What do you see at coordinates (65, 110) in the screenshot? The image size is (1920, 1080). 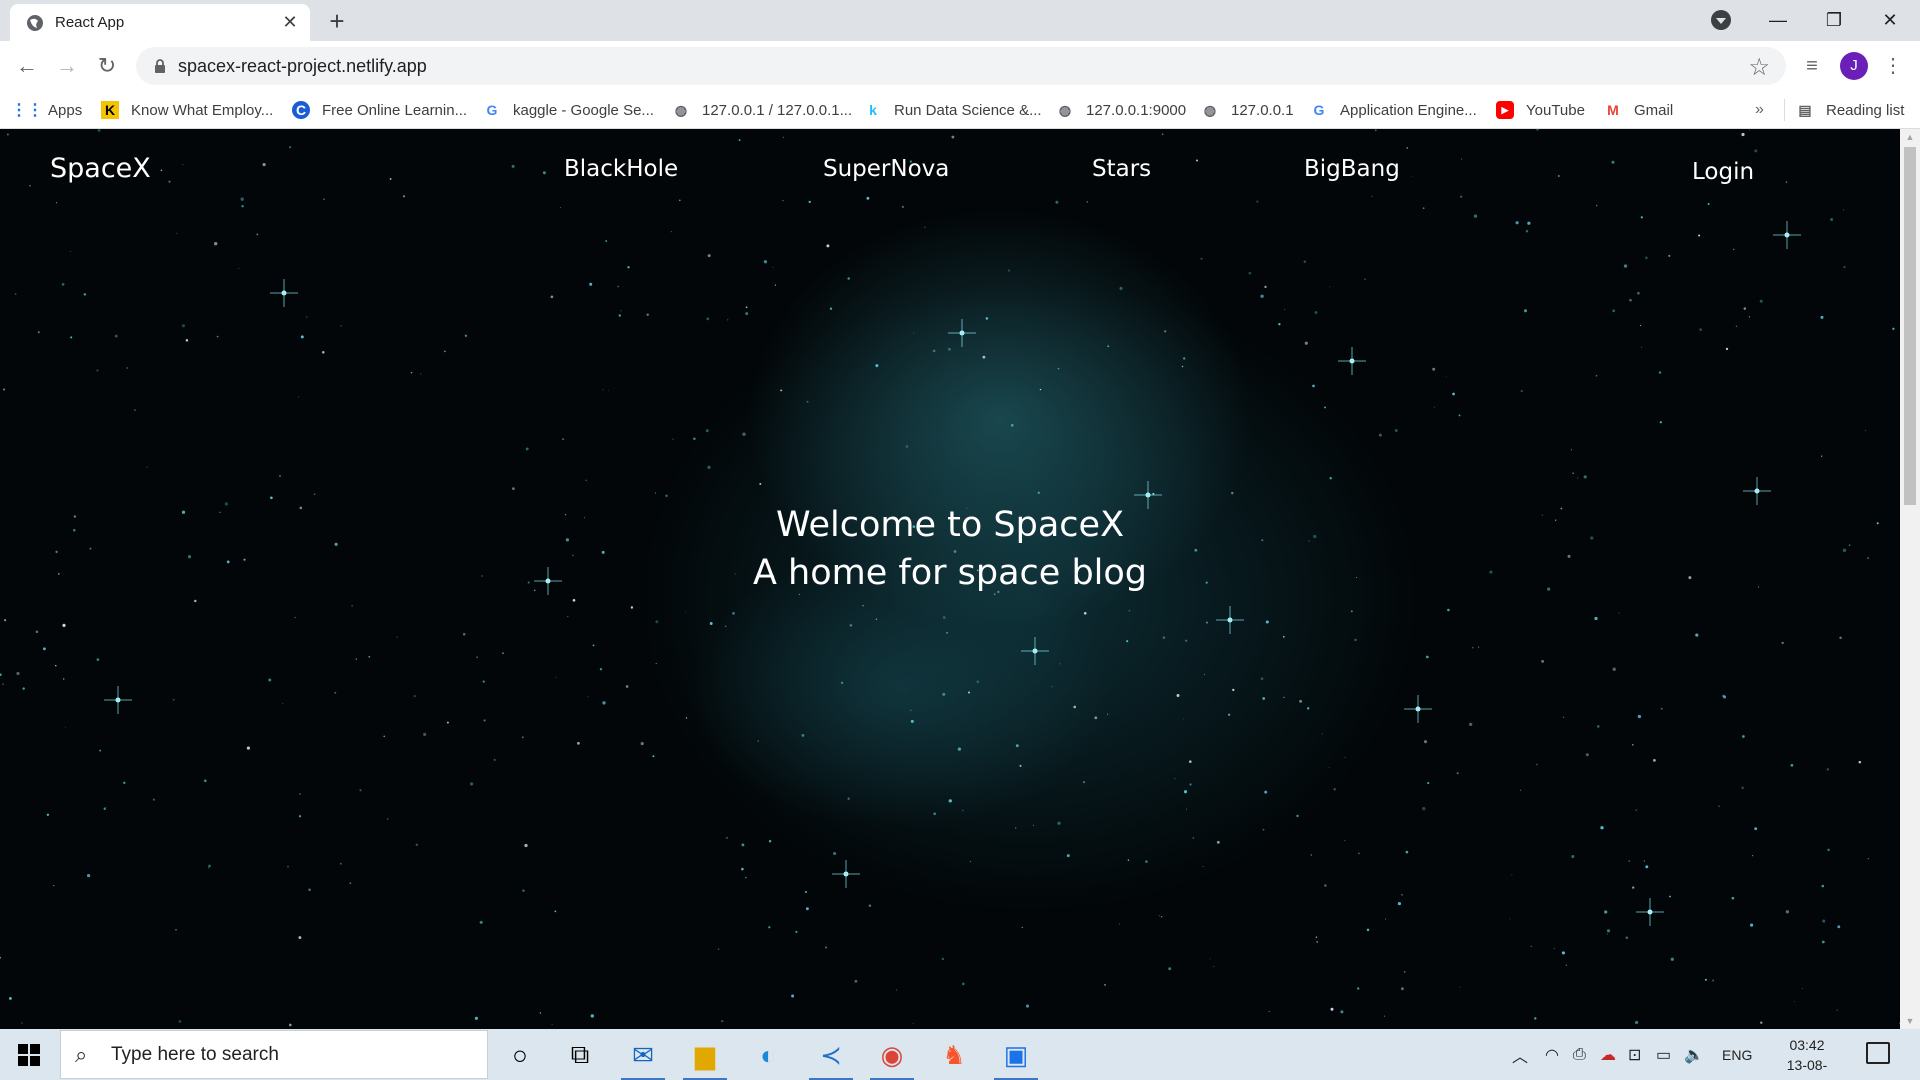 I see `bookmark-label: Apps` at bounding box center [65, 110].